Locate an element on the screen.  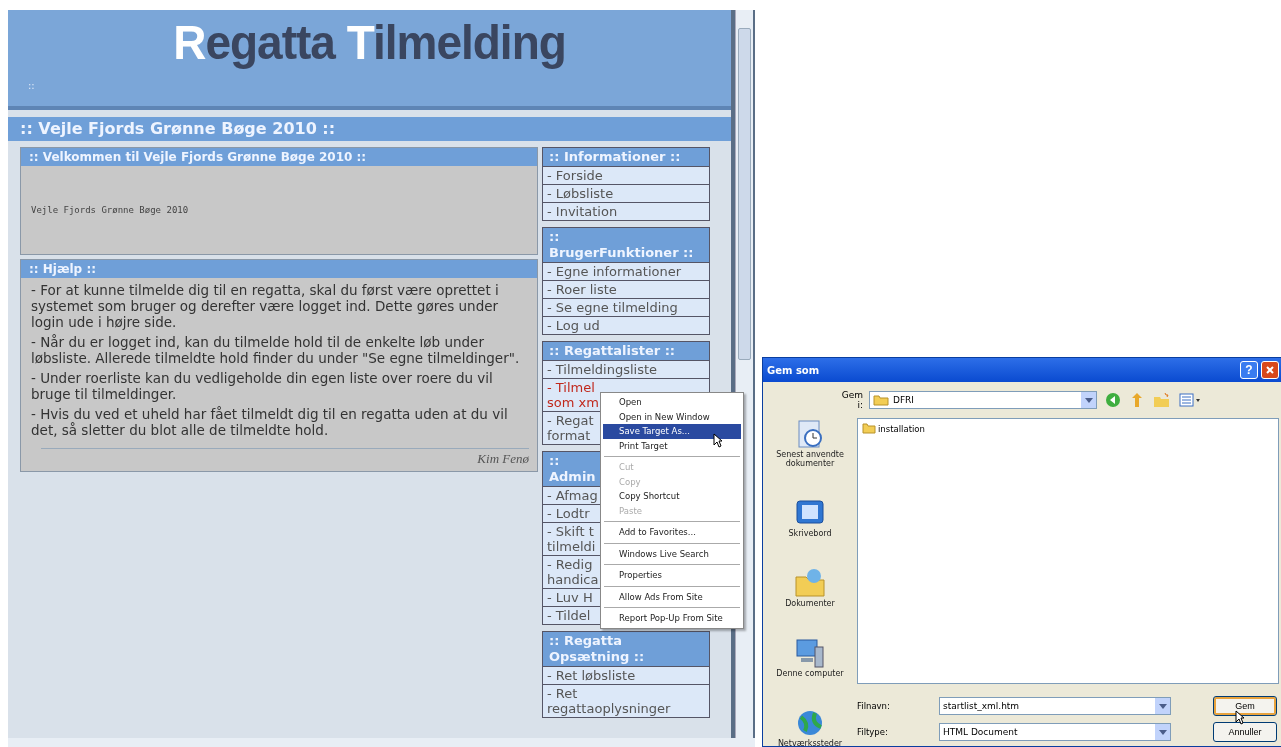
filetype-label: Filtype: is located at coordinates (873, 732).